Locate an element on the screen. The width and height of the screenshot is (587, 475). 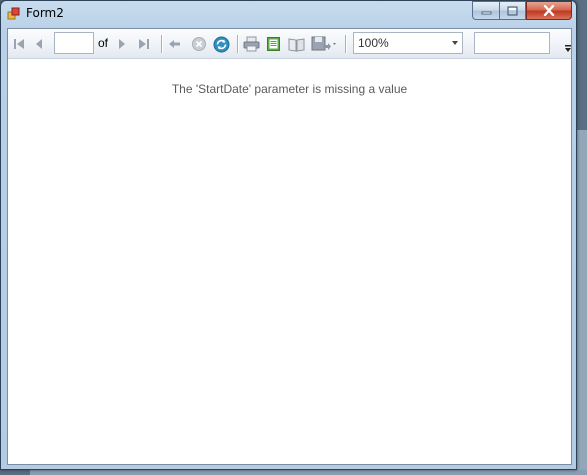
next-page-button is located at coordinates (122, 44).